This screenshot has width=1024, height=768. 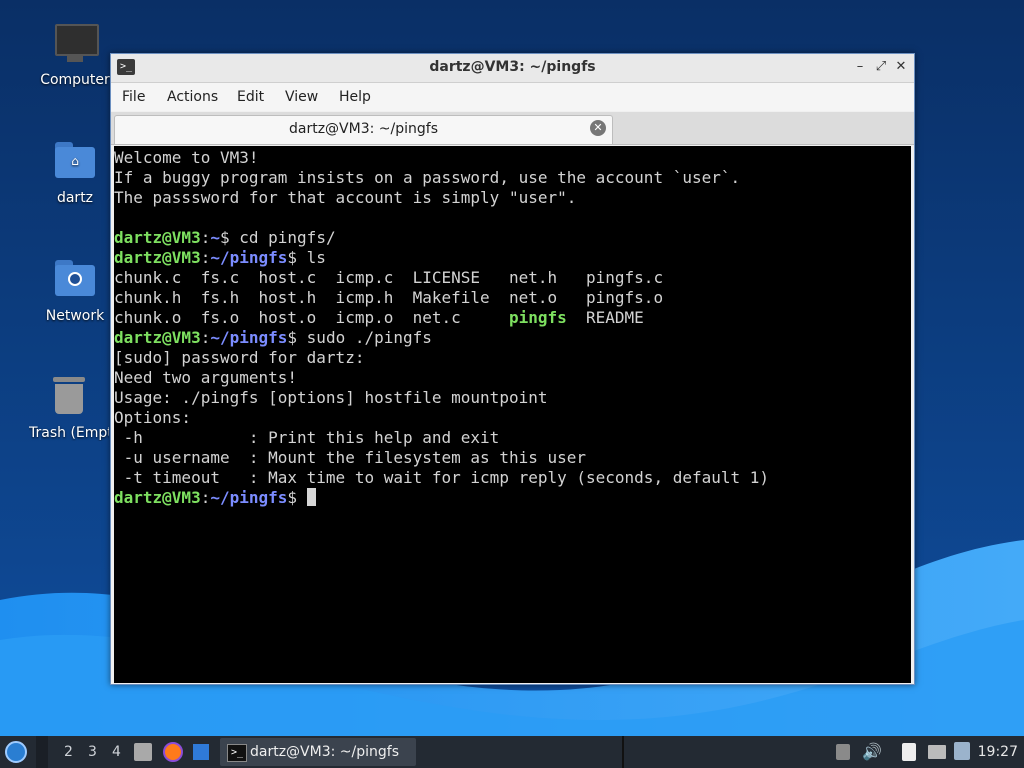 What do you see at coordinates (324, 752) in the screenshot?
I see `taskbar-item-label: dartz@VM3: ~/pingfs` at bounding box center [324, 752].